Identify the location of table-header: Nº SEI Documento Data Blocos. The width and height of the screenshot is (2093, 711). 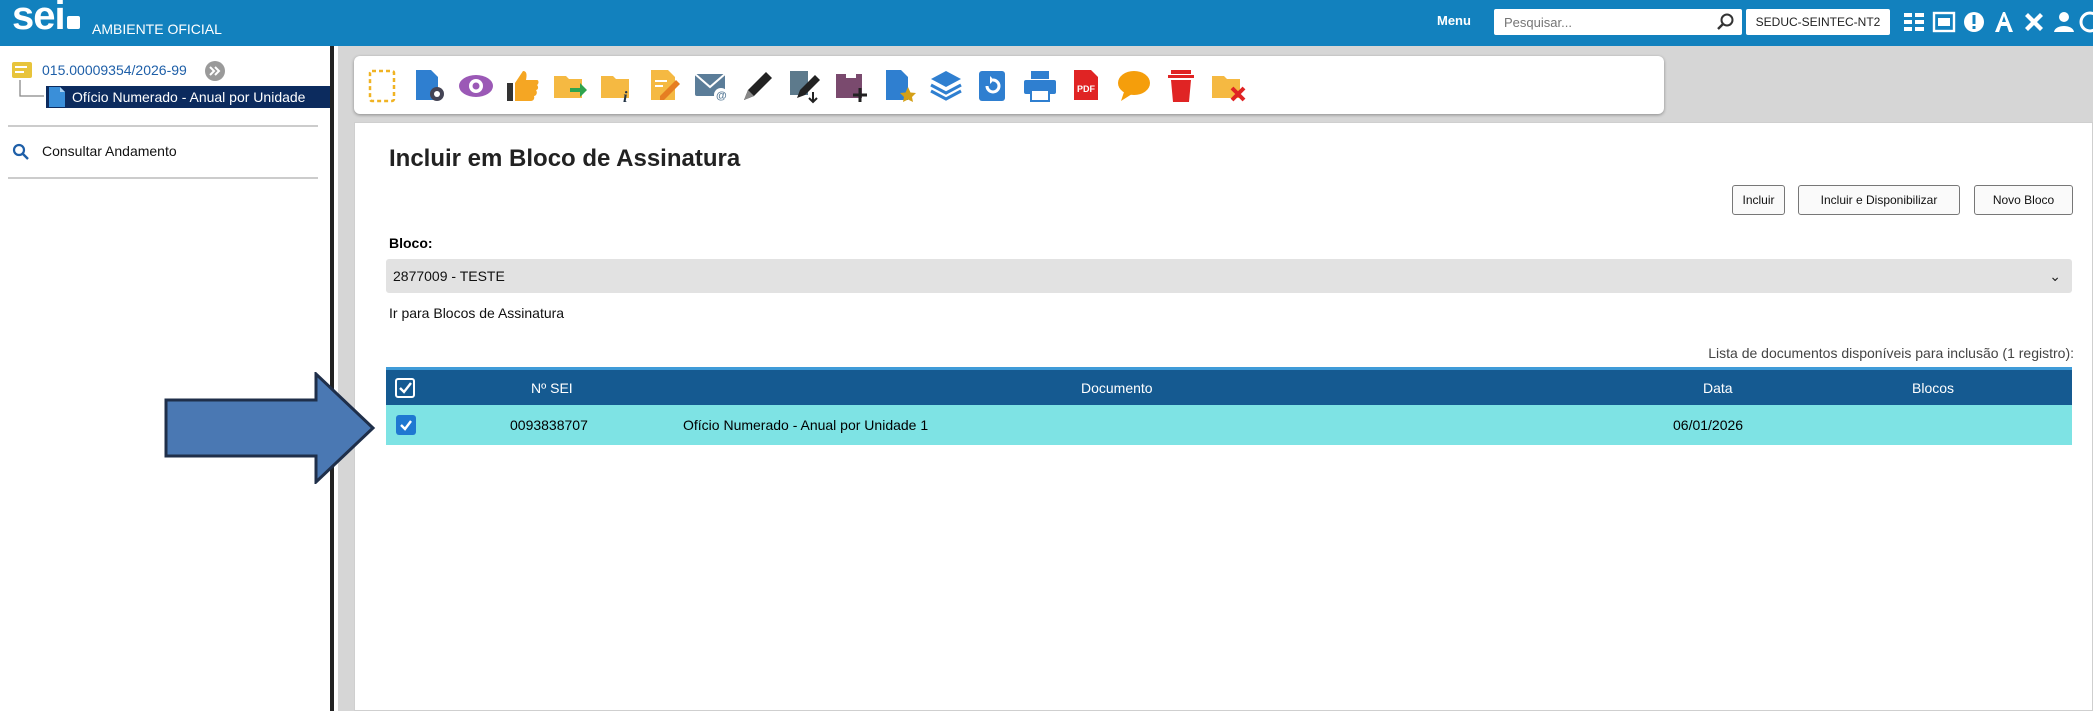
(1229, 386).